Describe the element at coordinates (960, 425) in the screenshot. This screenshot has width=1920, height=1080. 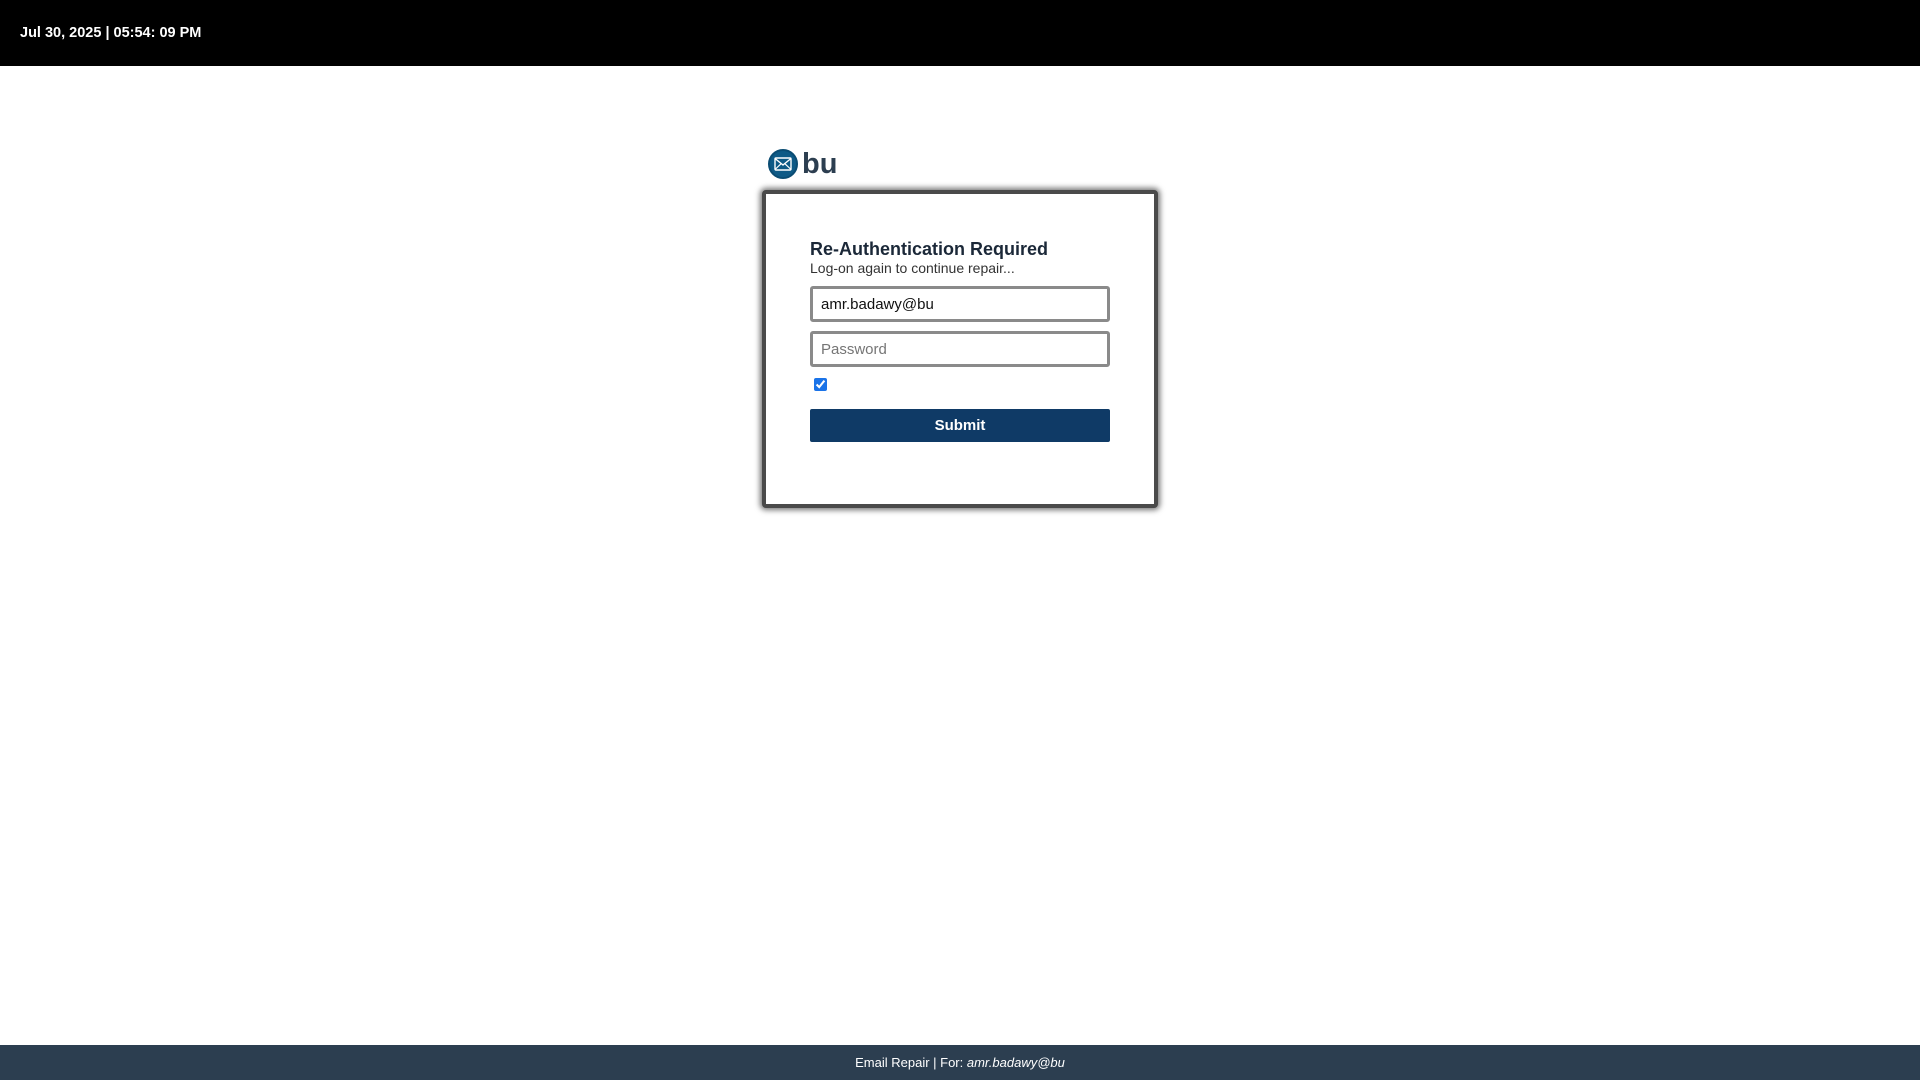
I see `submit-button: Submit` at that location.